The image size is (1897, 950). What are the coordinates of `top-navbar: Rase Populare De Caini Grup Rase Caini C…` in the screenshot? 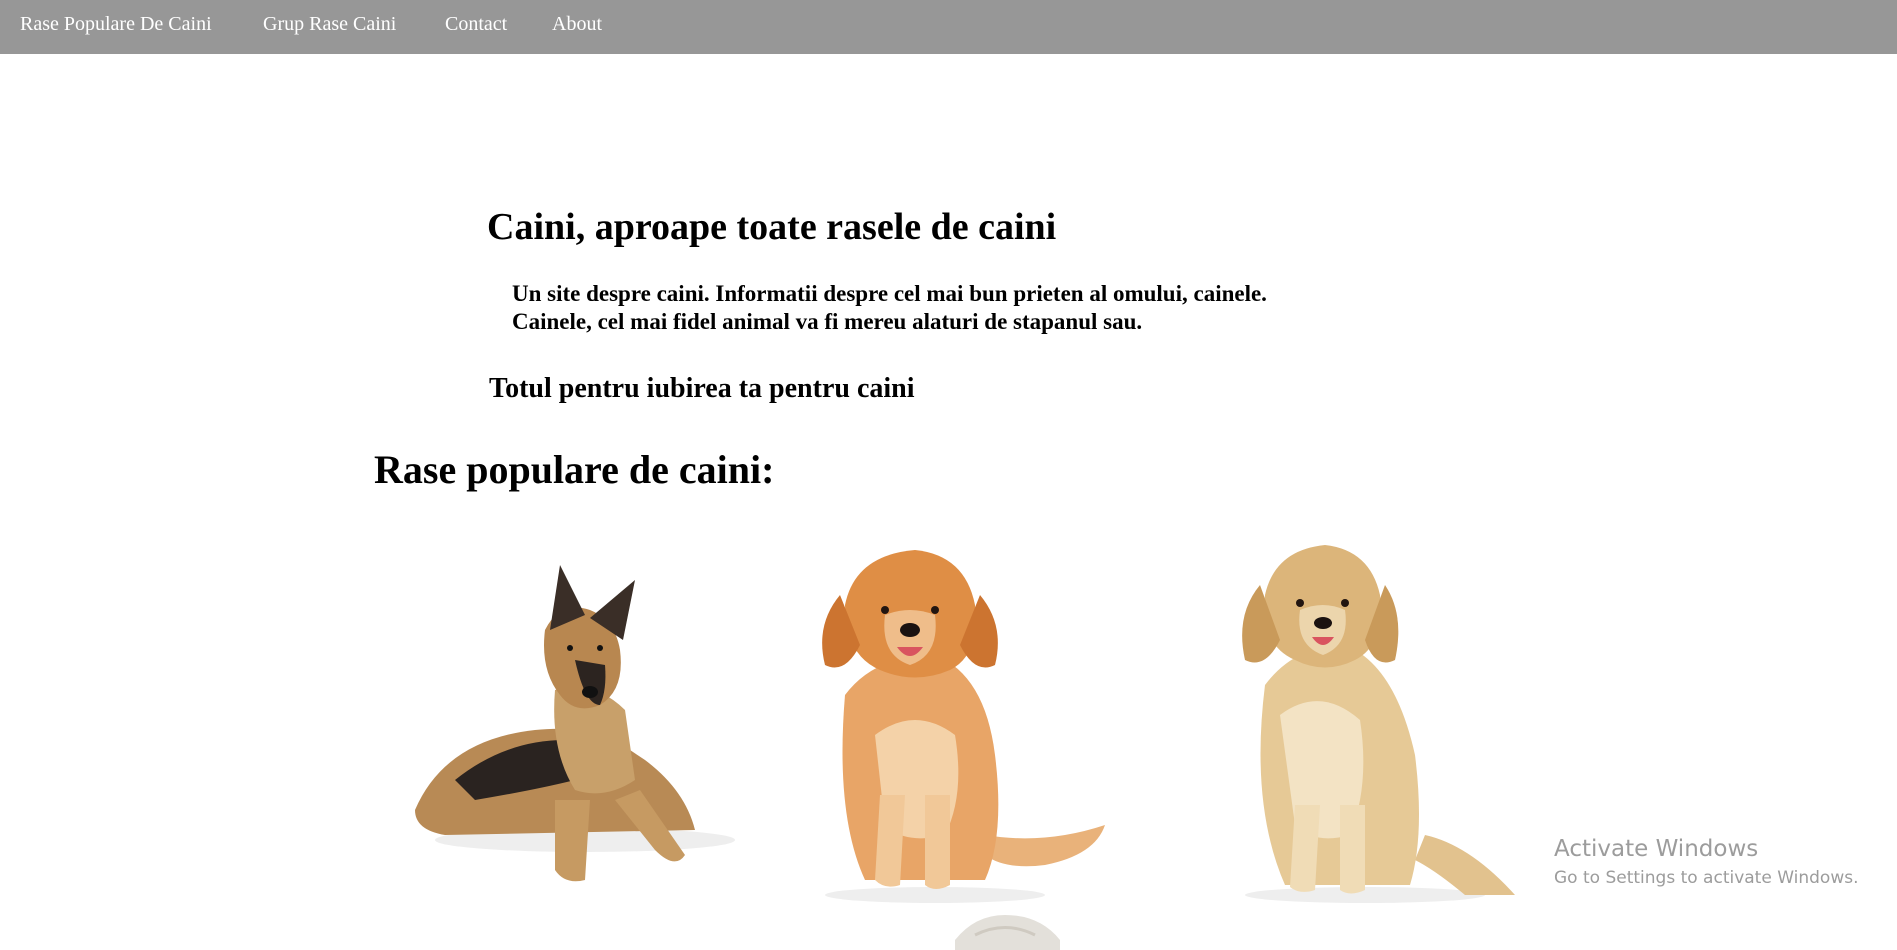 It's located at (948, 27).